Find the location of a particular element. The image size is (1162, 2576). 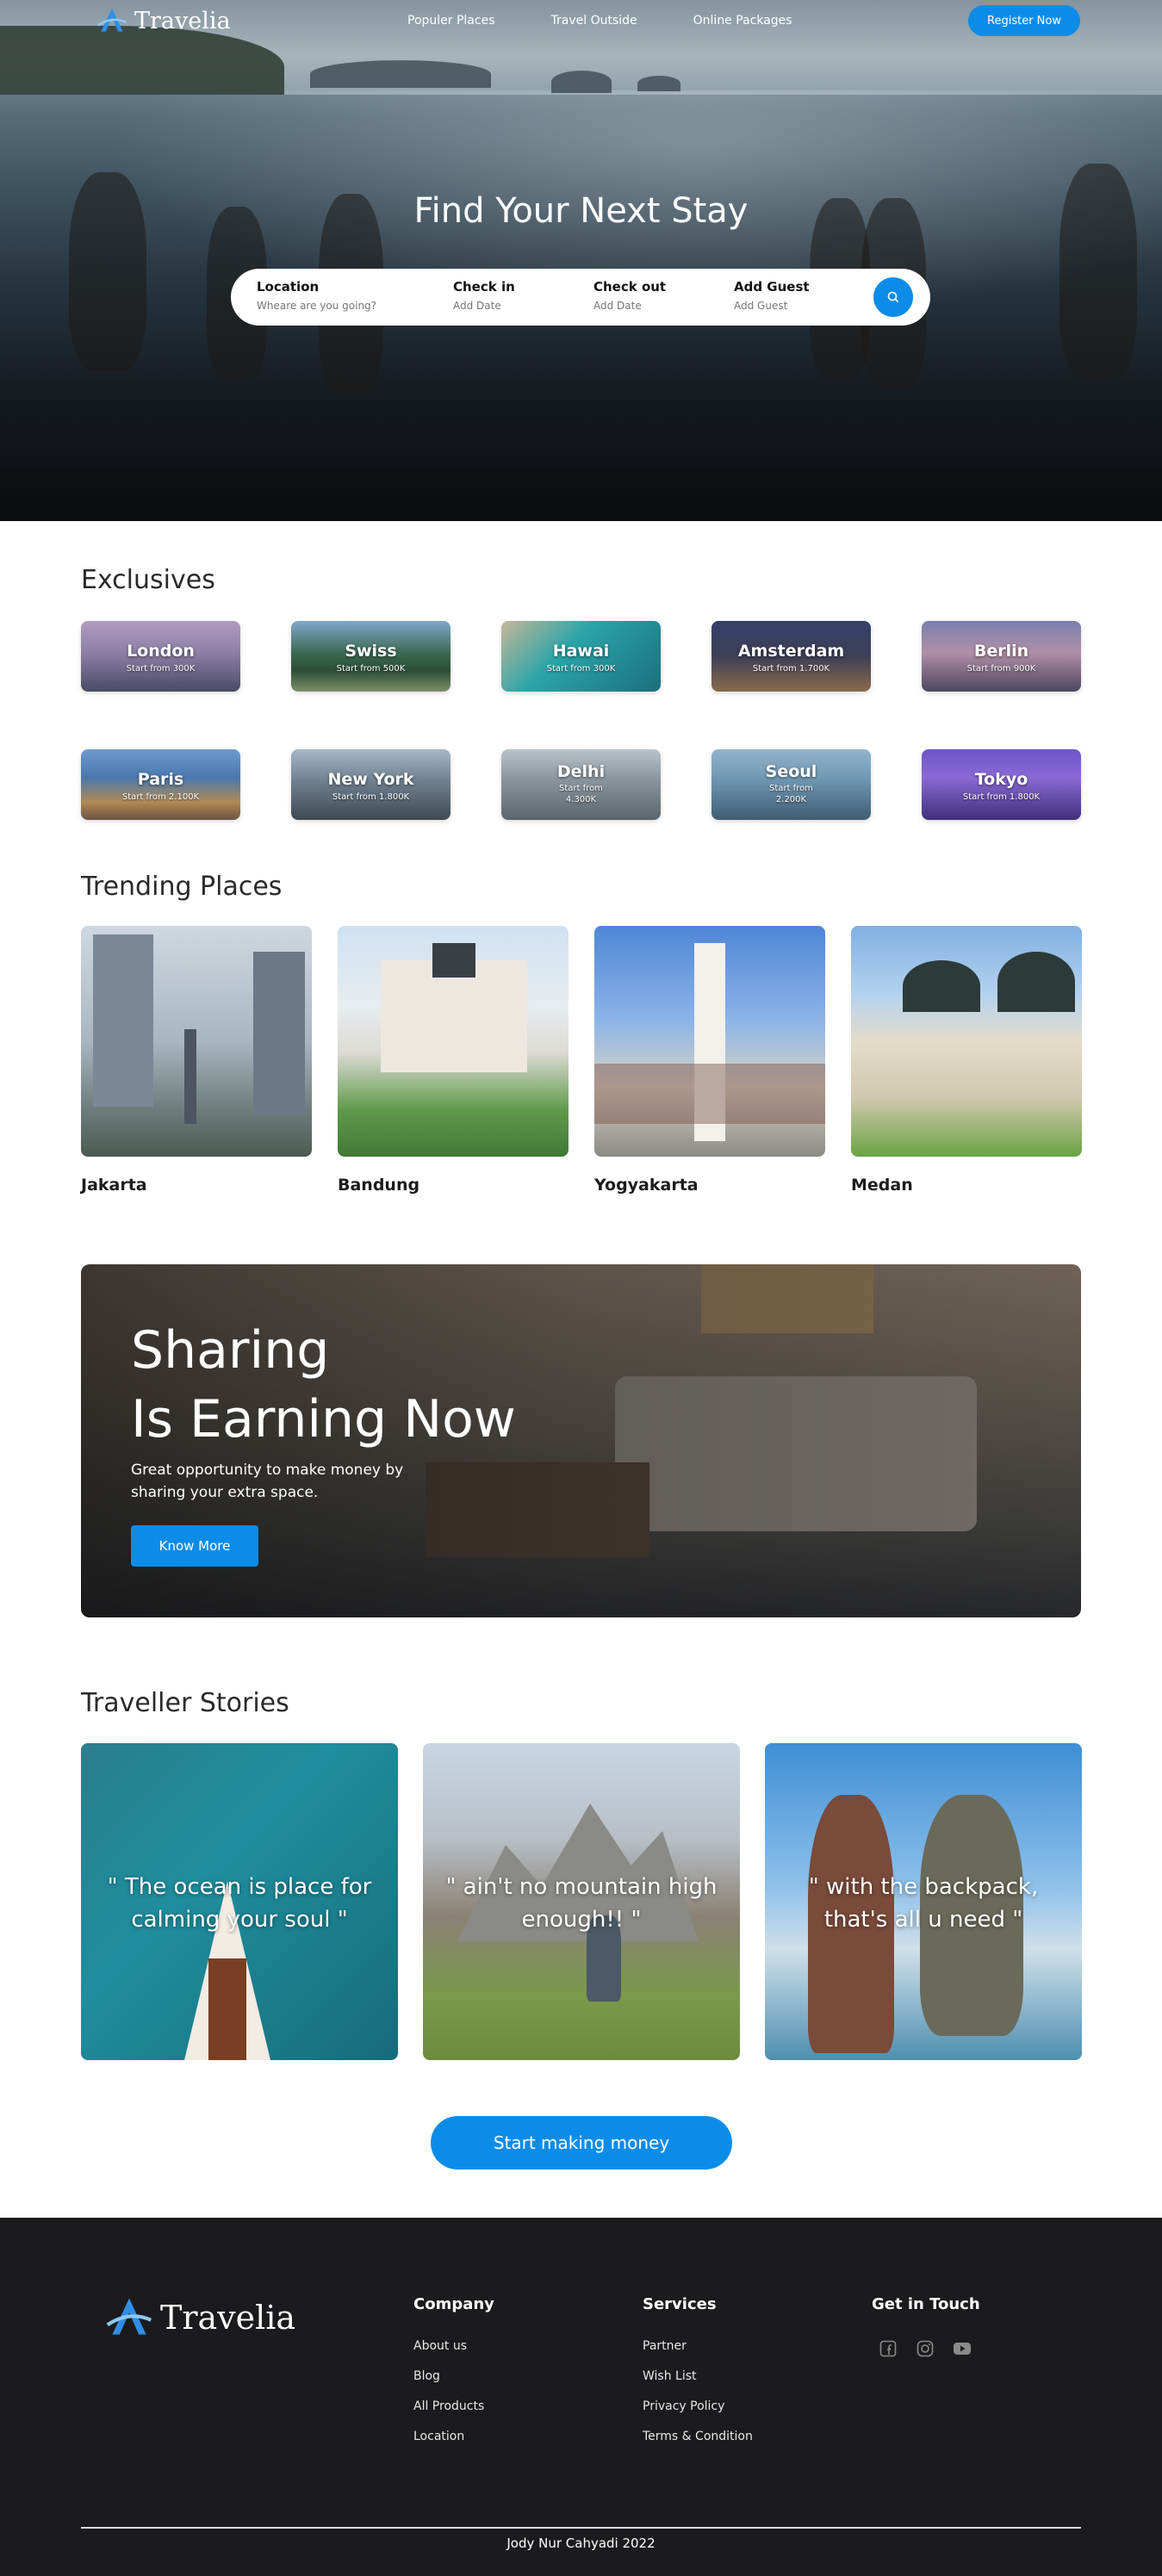

start-making-money-button: Start making money is located at coordinates (581, 2142).